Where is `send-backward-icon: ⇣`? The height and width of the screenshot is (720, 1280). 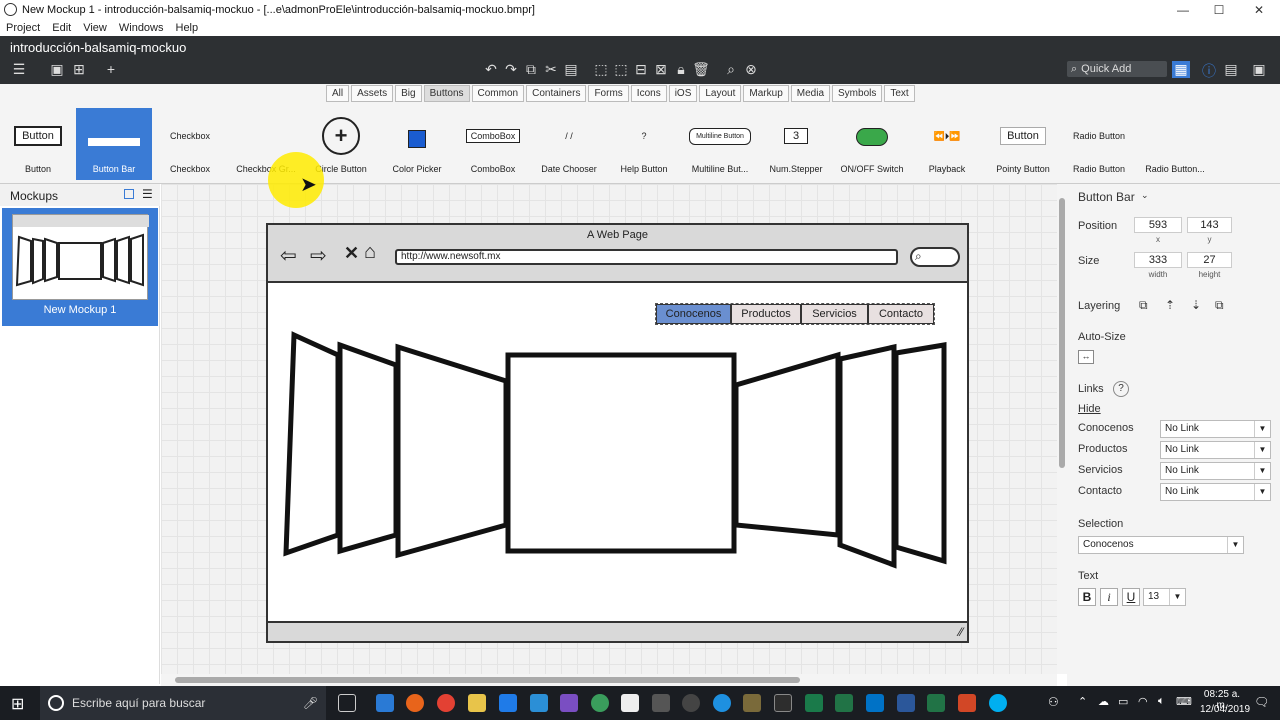 send-backward-icon: ⇣ is located at coordinates (1196, 305).